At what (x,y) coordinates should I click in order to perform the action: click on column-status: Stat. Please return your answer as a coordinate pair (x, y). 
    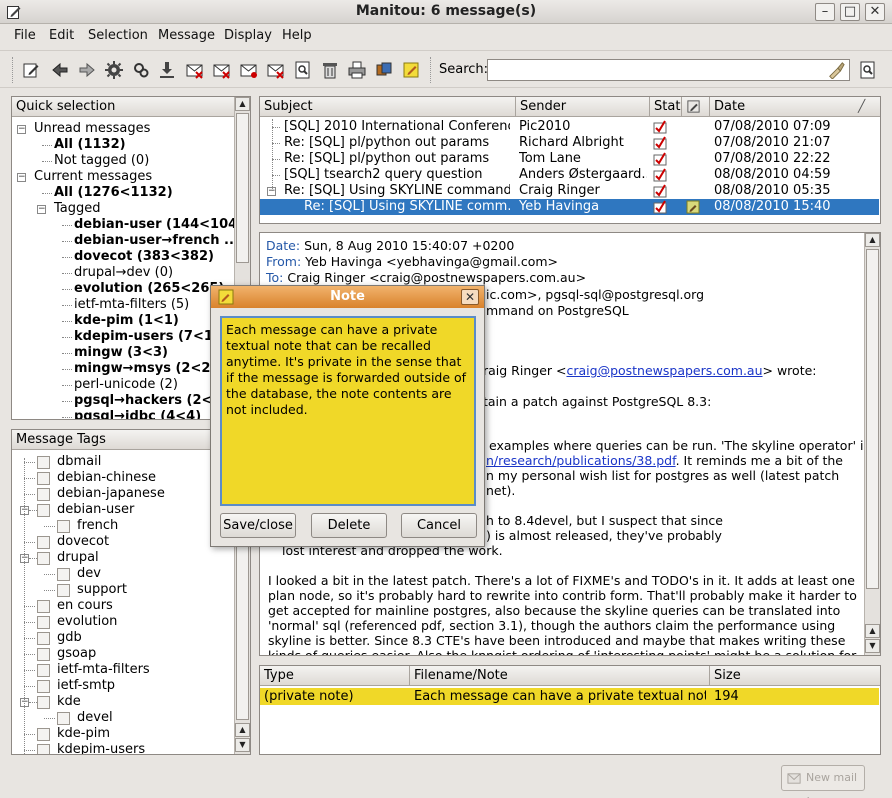
    Looking at the image, I should click on (666, 107).